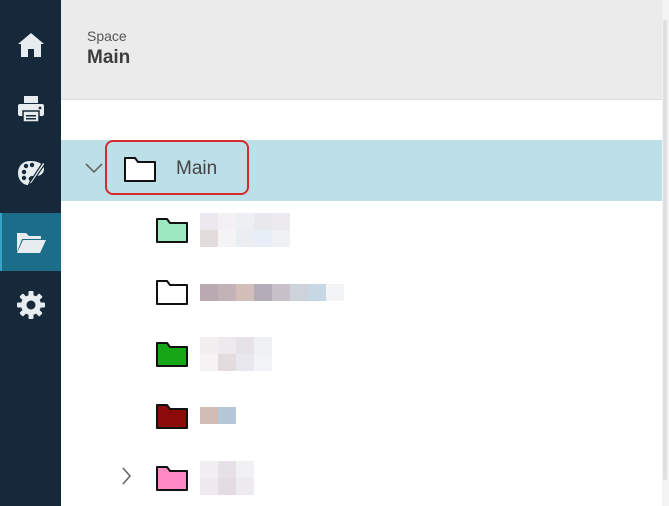 This screenshot has height=506, width=669. I want to click on nav-print, so click(30, 109).